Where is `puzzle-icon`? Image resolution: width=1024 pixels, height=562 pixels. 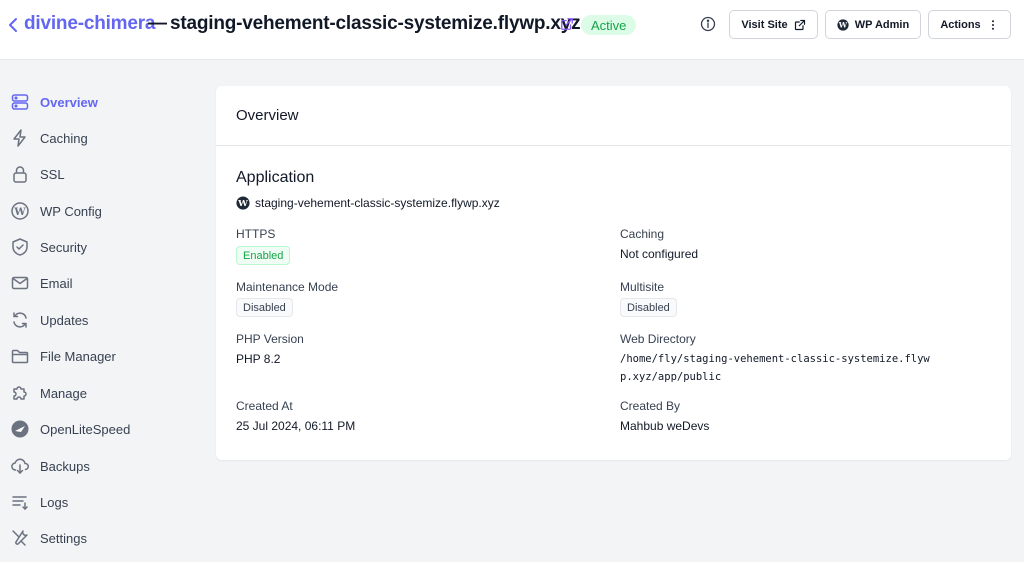 puzzle-icon is located at coordinates (20, 393).